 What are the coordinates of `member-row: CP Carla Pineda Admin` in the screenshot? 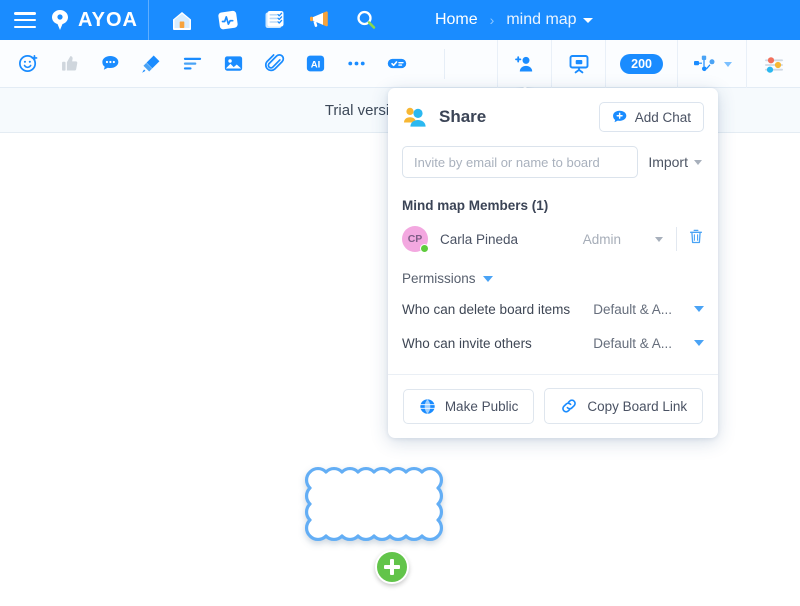 It's located at (553, 239).